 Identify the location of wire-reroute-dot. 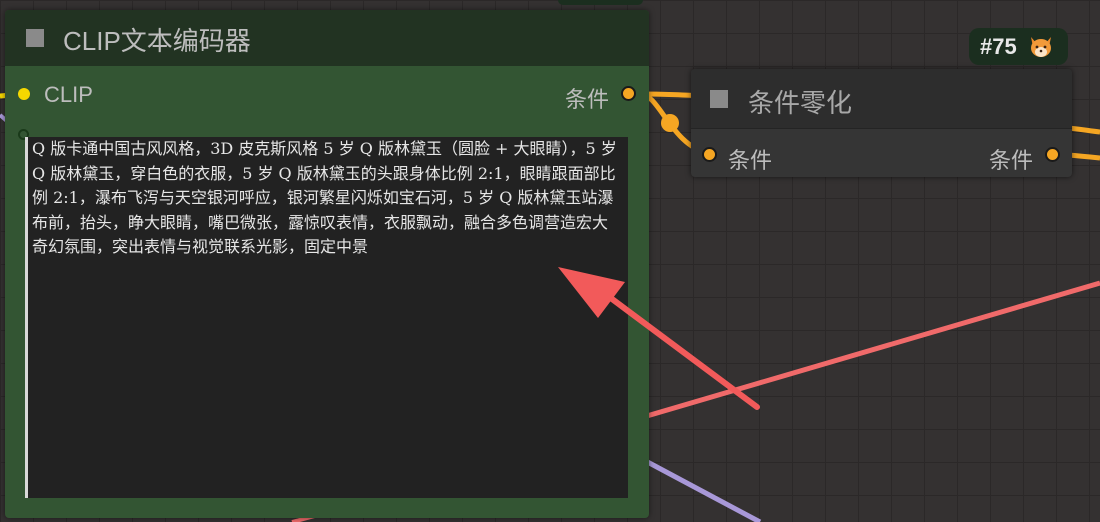
(670, 123).